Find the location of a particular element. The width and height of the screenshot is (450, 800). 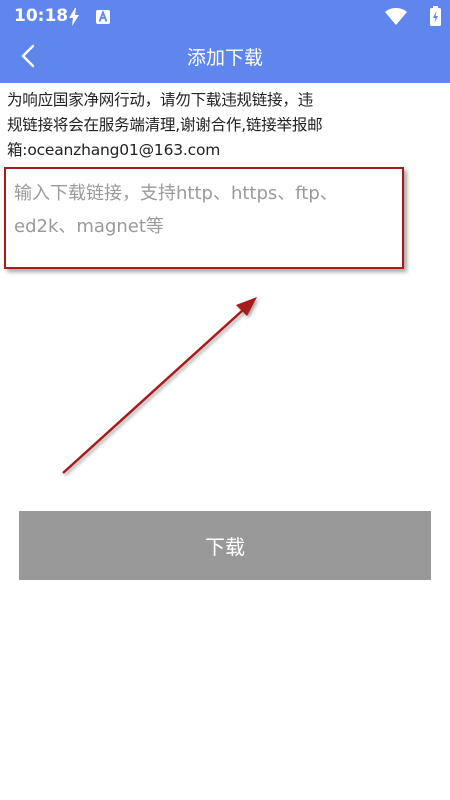

download-button: 下载 is located at coordinates (225, 545).